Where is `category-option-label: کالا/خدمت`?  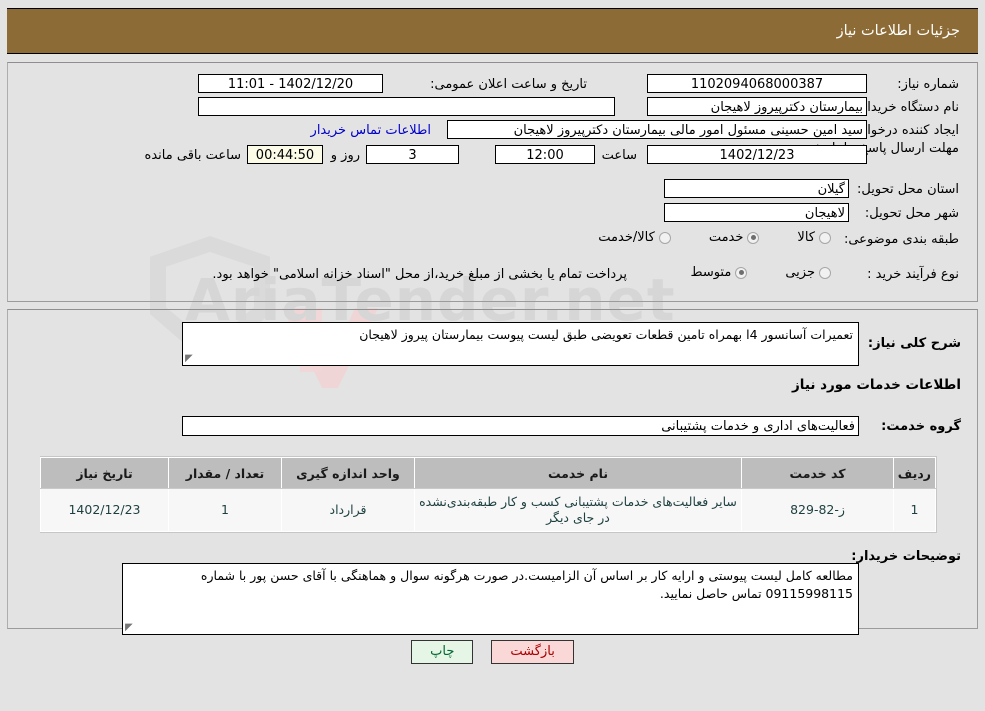
category-option-label: کالا/خدمت is located at coordinates (626, 237).